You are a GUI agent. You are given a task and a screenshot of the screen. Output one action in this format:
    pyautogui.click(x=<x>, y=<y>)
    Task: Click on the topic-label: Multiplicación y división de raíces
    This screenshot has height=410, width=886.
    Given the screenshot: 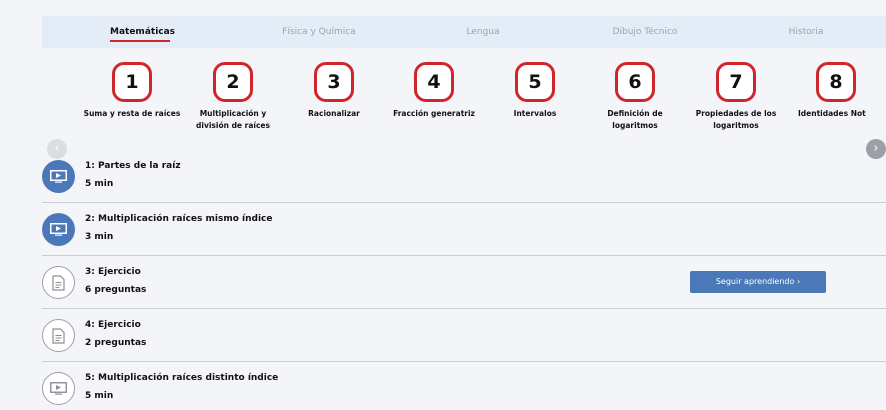 What is the action you would take?
    pyautogui.click(x=233, y=119)
    